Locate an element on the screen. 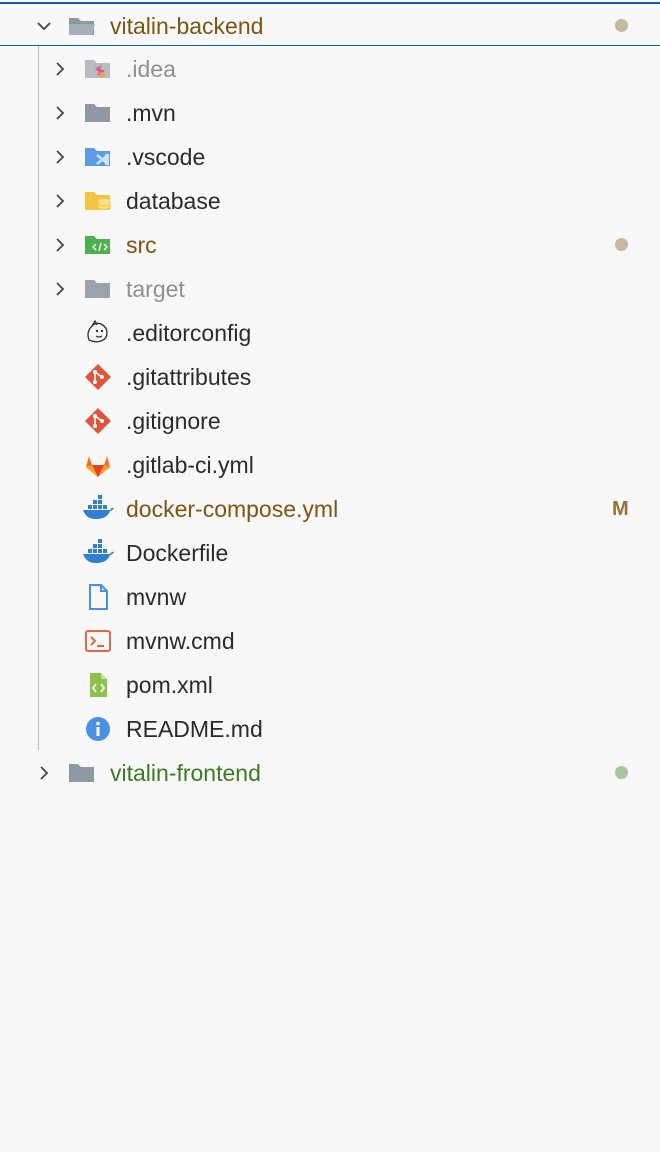  terminal-icon is located at coordinates (98, 641).